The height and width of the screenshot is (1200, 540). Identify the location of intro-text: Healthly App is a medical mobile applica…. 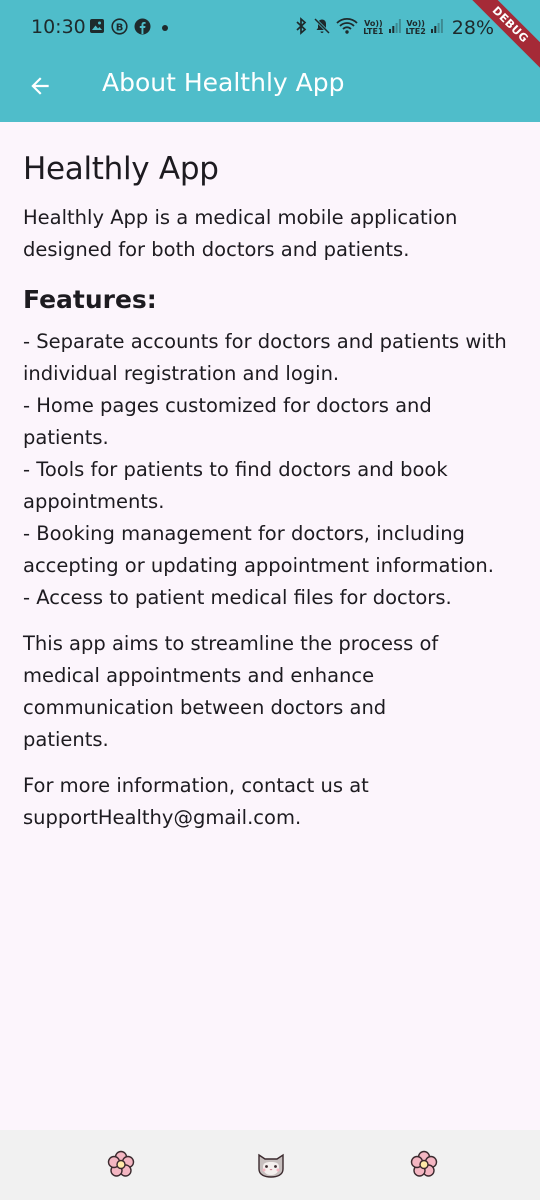
(240, 233).